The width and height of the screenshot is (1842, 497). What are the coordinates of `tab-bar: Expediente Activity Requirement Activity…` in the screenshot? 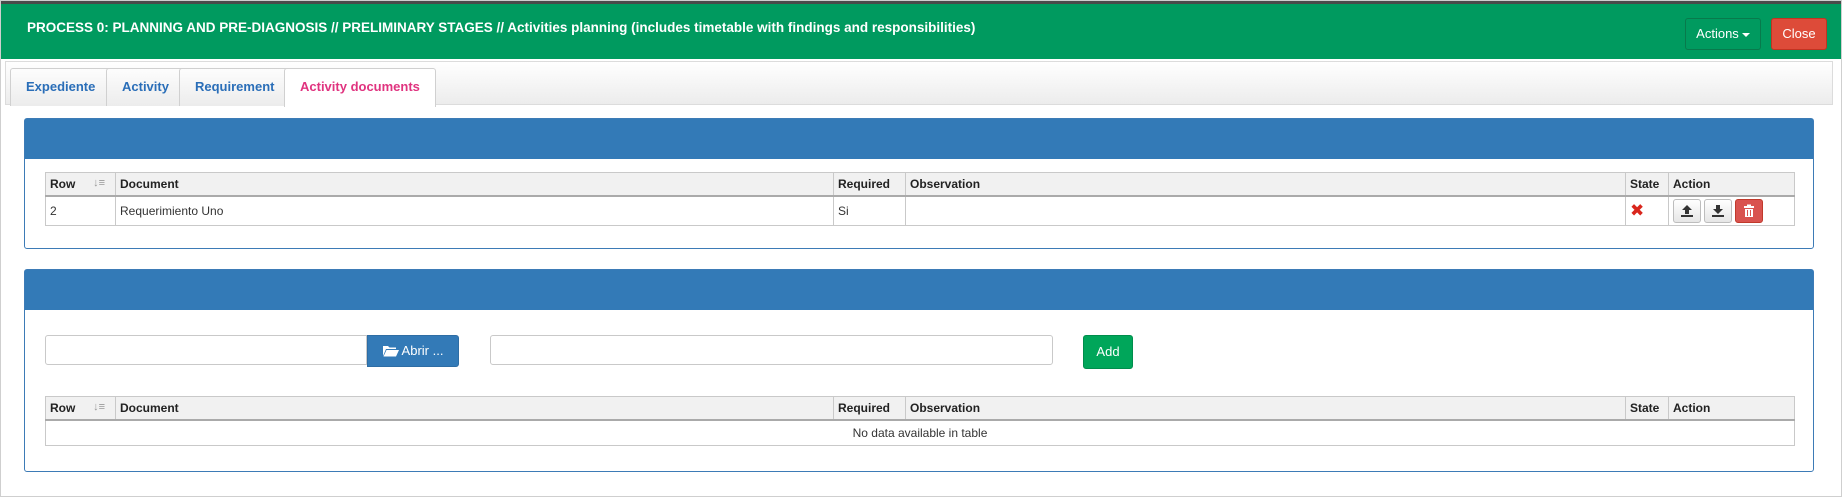 It's located at (919, 84).